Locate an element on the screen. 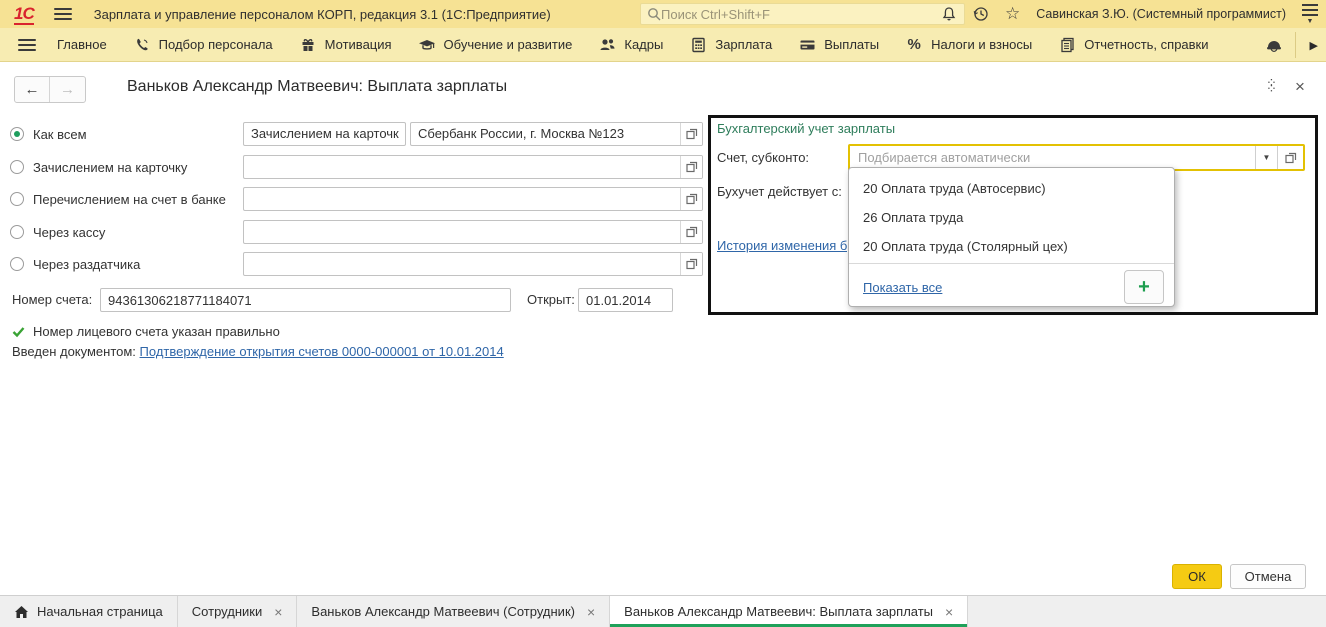  add-plus-button: + is located at coordinates (1144, 287).